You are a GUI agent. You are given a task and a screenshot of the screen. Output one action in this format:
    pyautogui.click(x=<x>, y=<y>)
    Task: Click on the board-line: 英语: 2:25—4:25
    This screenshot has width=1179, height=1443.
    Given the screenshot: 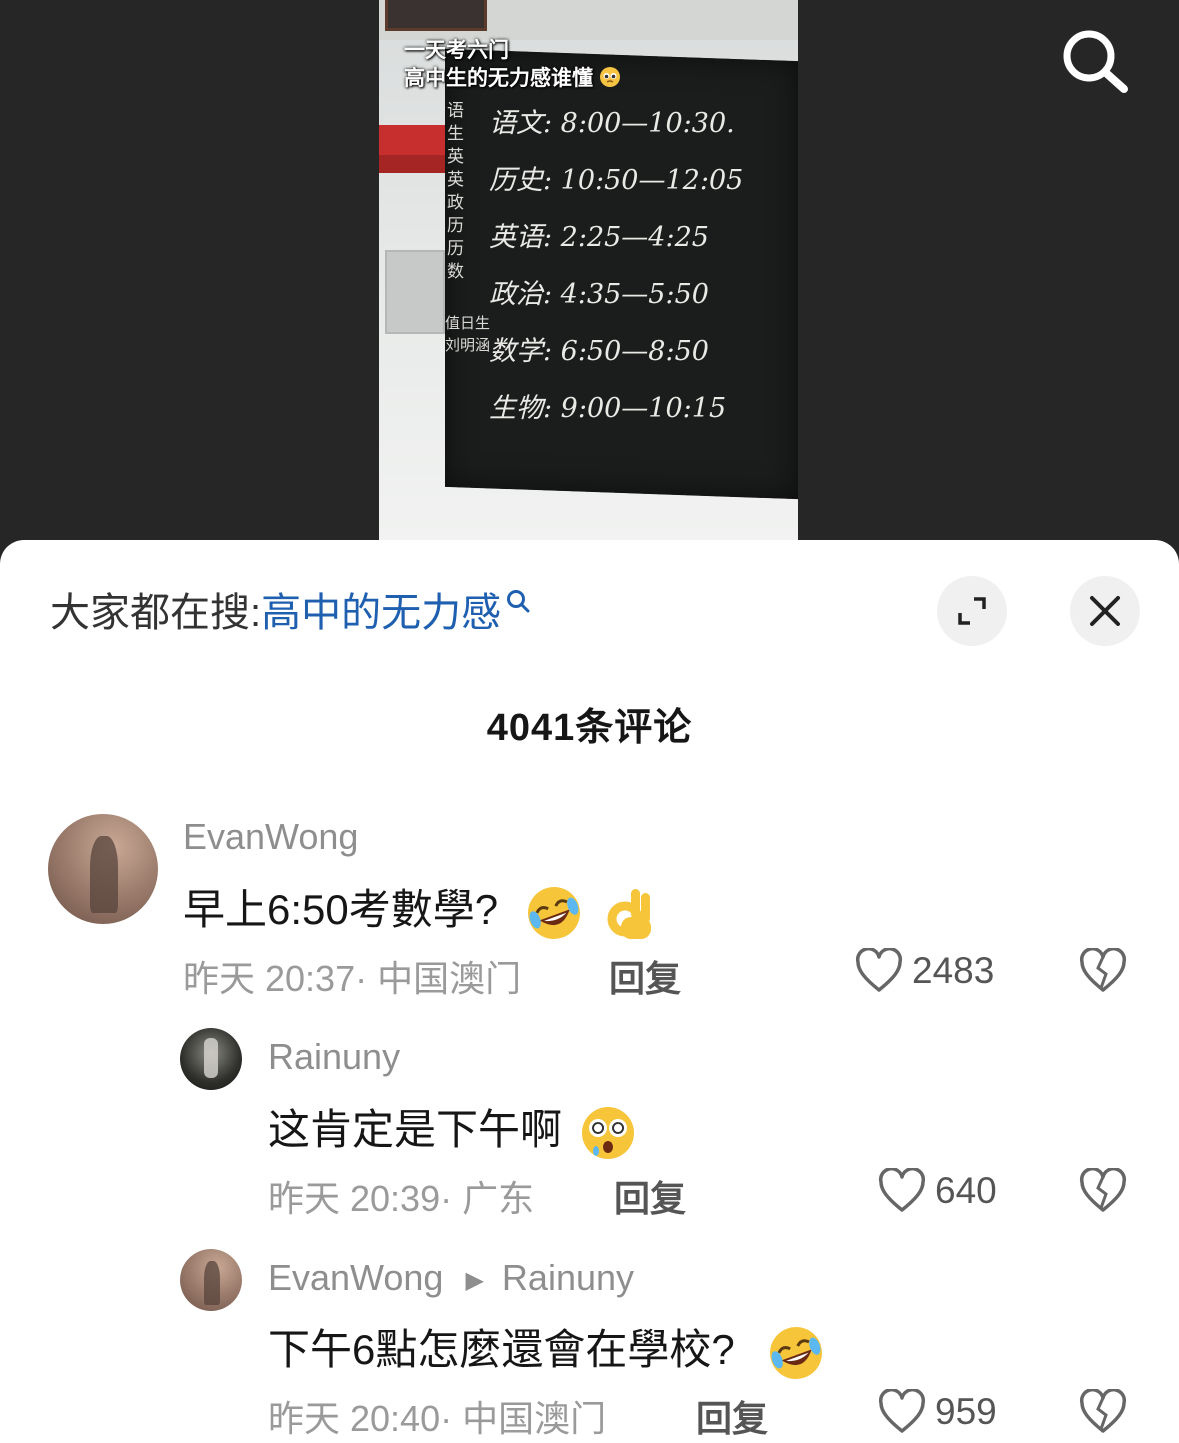 What is the action you would take?
    pyautogui.click(x=599, y=237)
    